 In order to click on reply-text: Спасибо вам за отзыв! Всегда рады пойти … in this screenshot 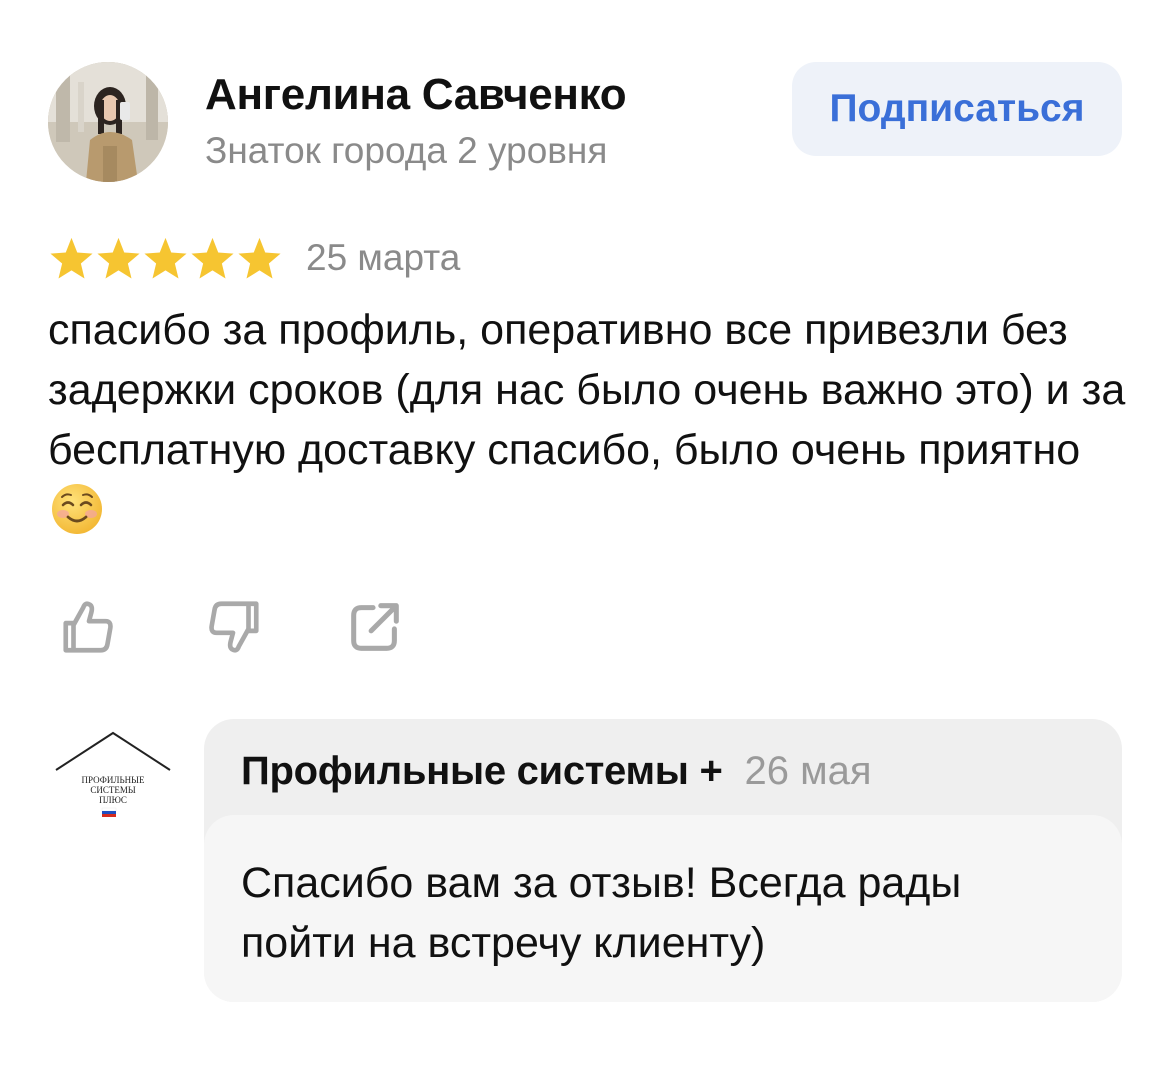, I will do `click(601, 913)`.